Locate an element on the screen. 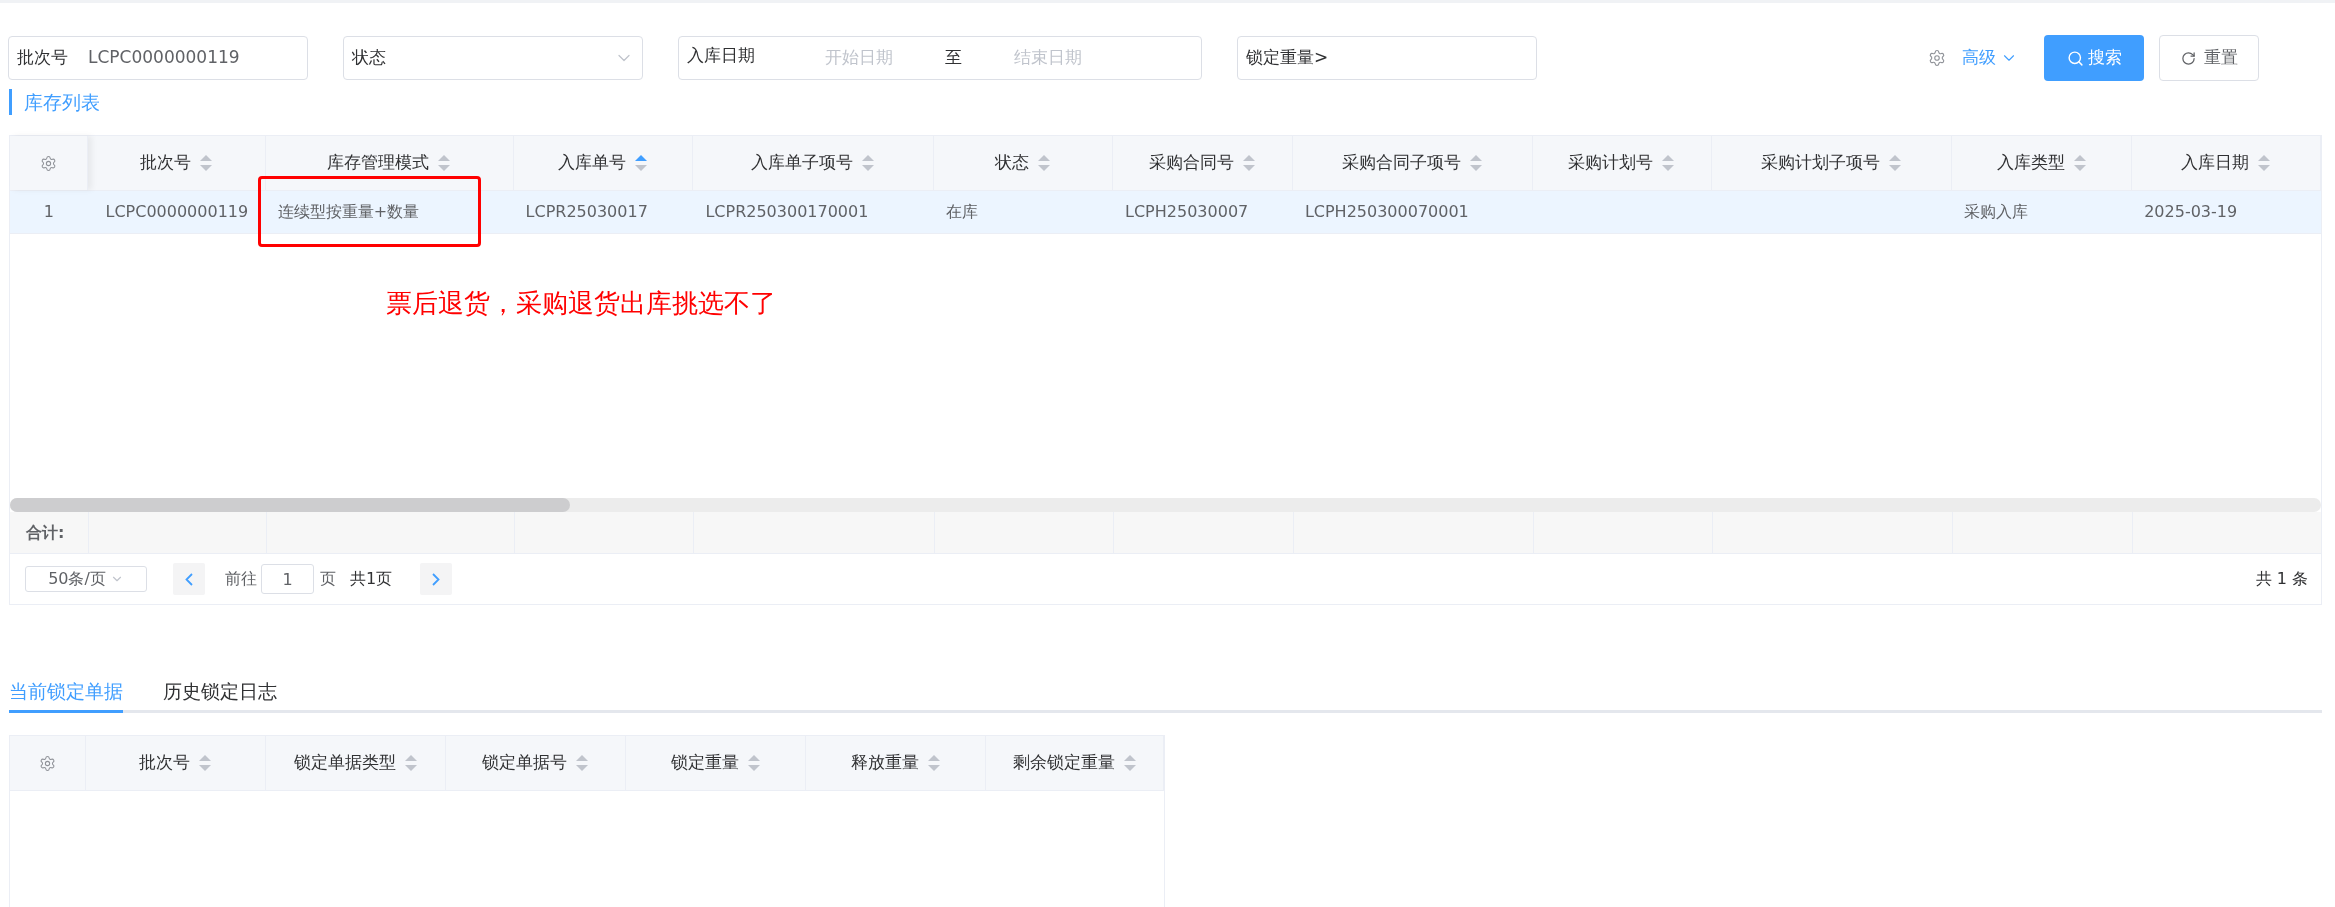 The image size is (2335, 907). table-cell-text: 连续型按重量+数量 is located at coordinates (348, 212).